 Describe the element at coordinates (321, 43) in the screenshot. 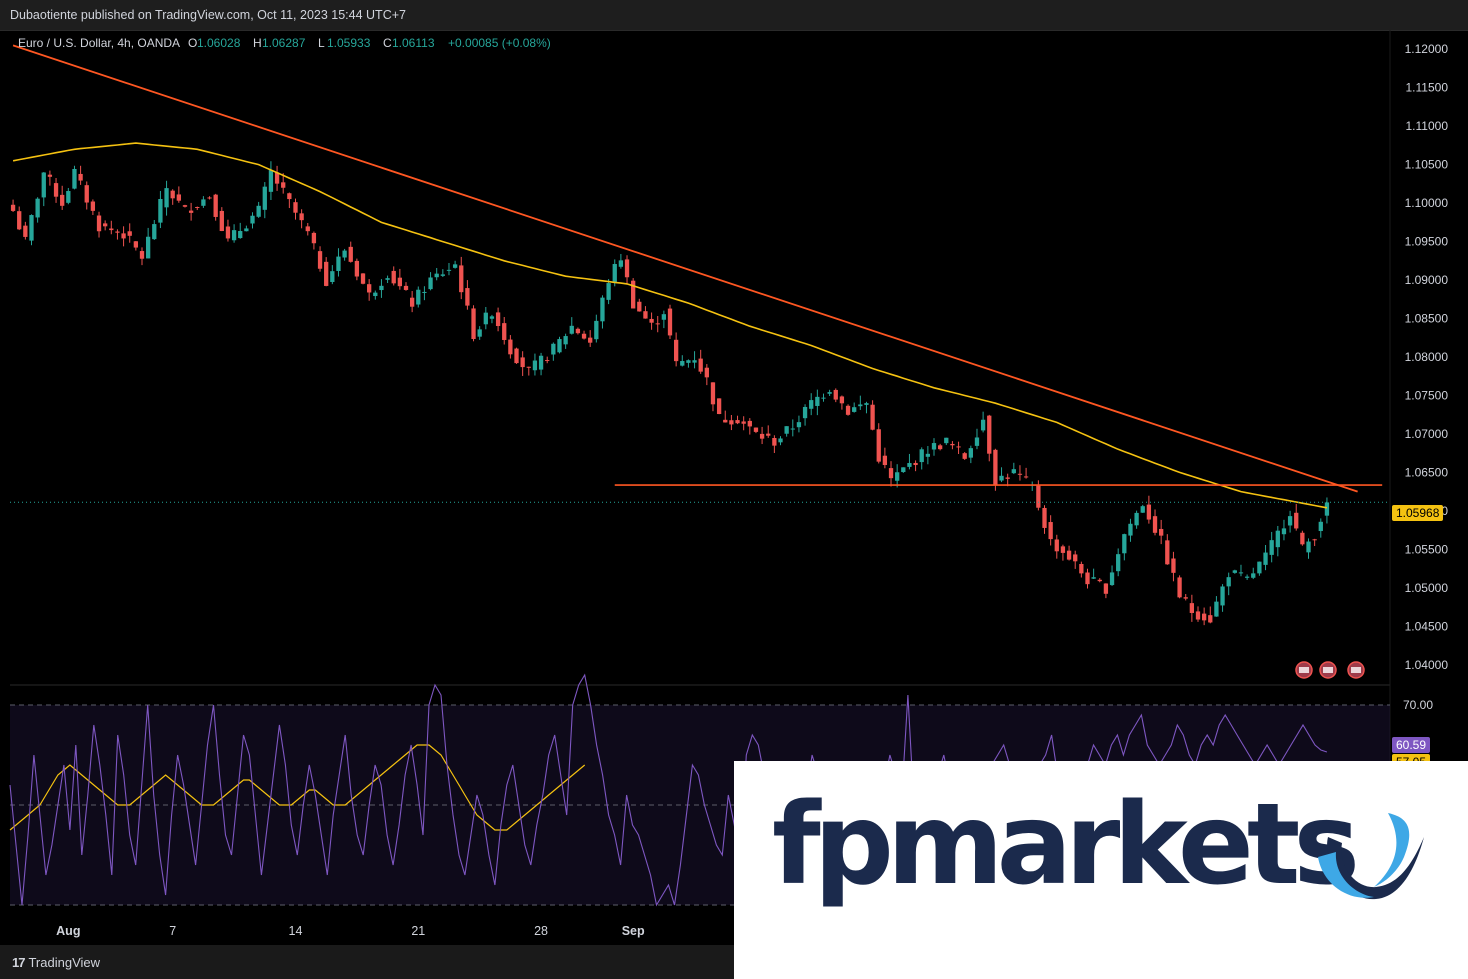

I see `ohlc-key-L: L` at that location.